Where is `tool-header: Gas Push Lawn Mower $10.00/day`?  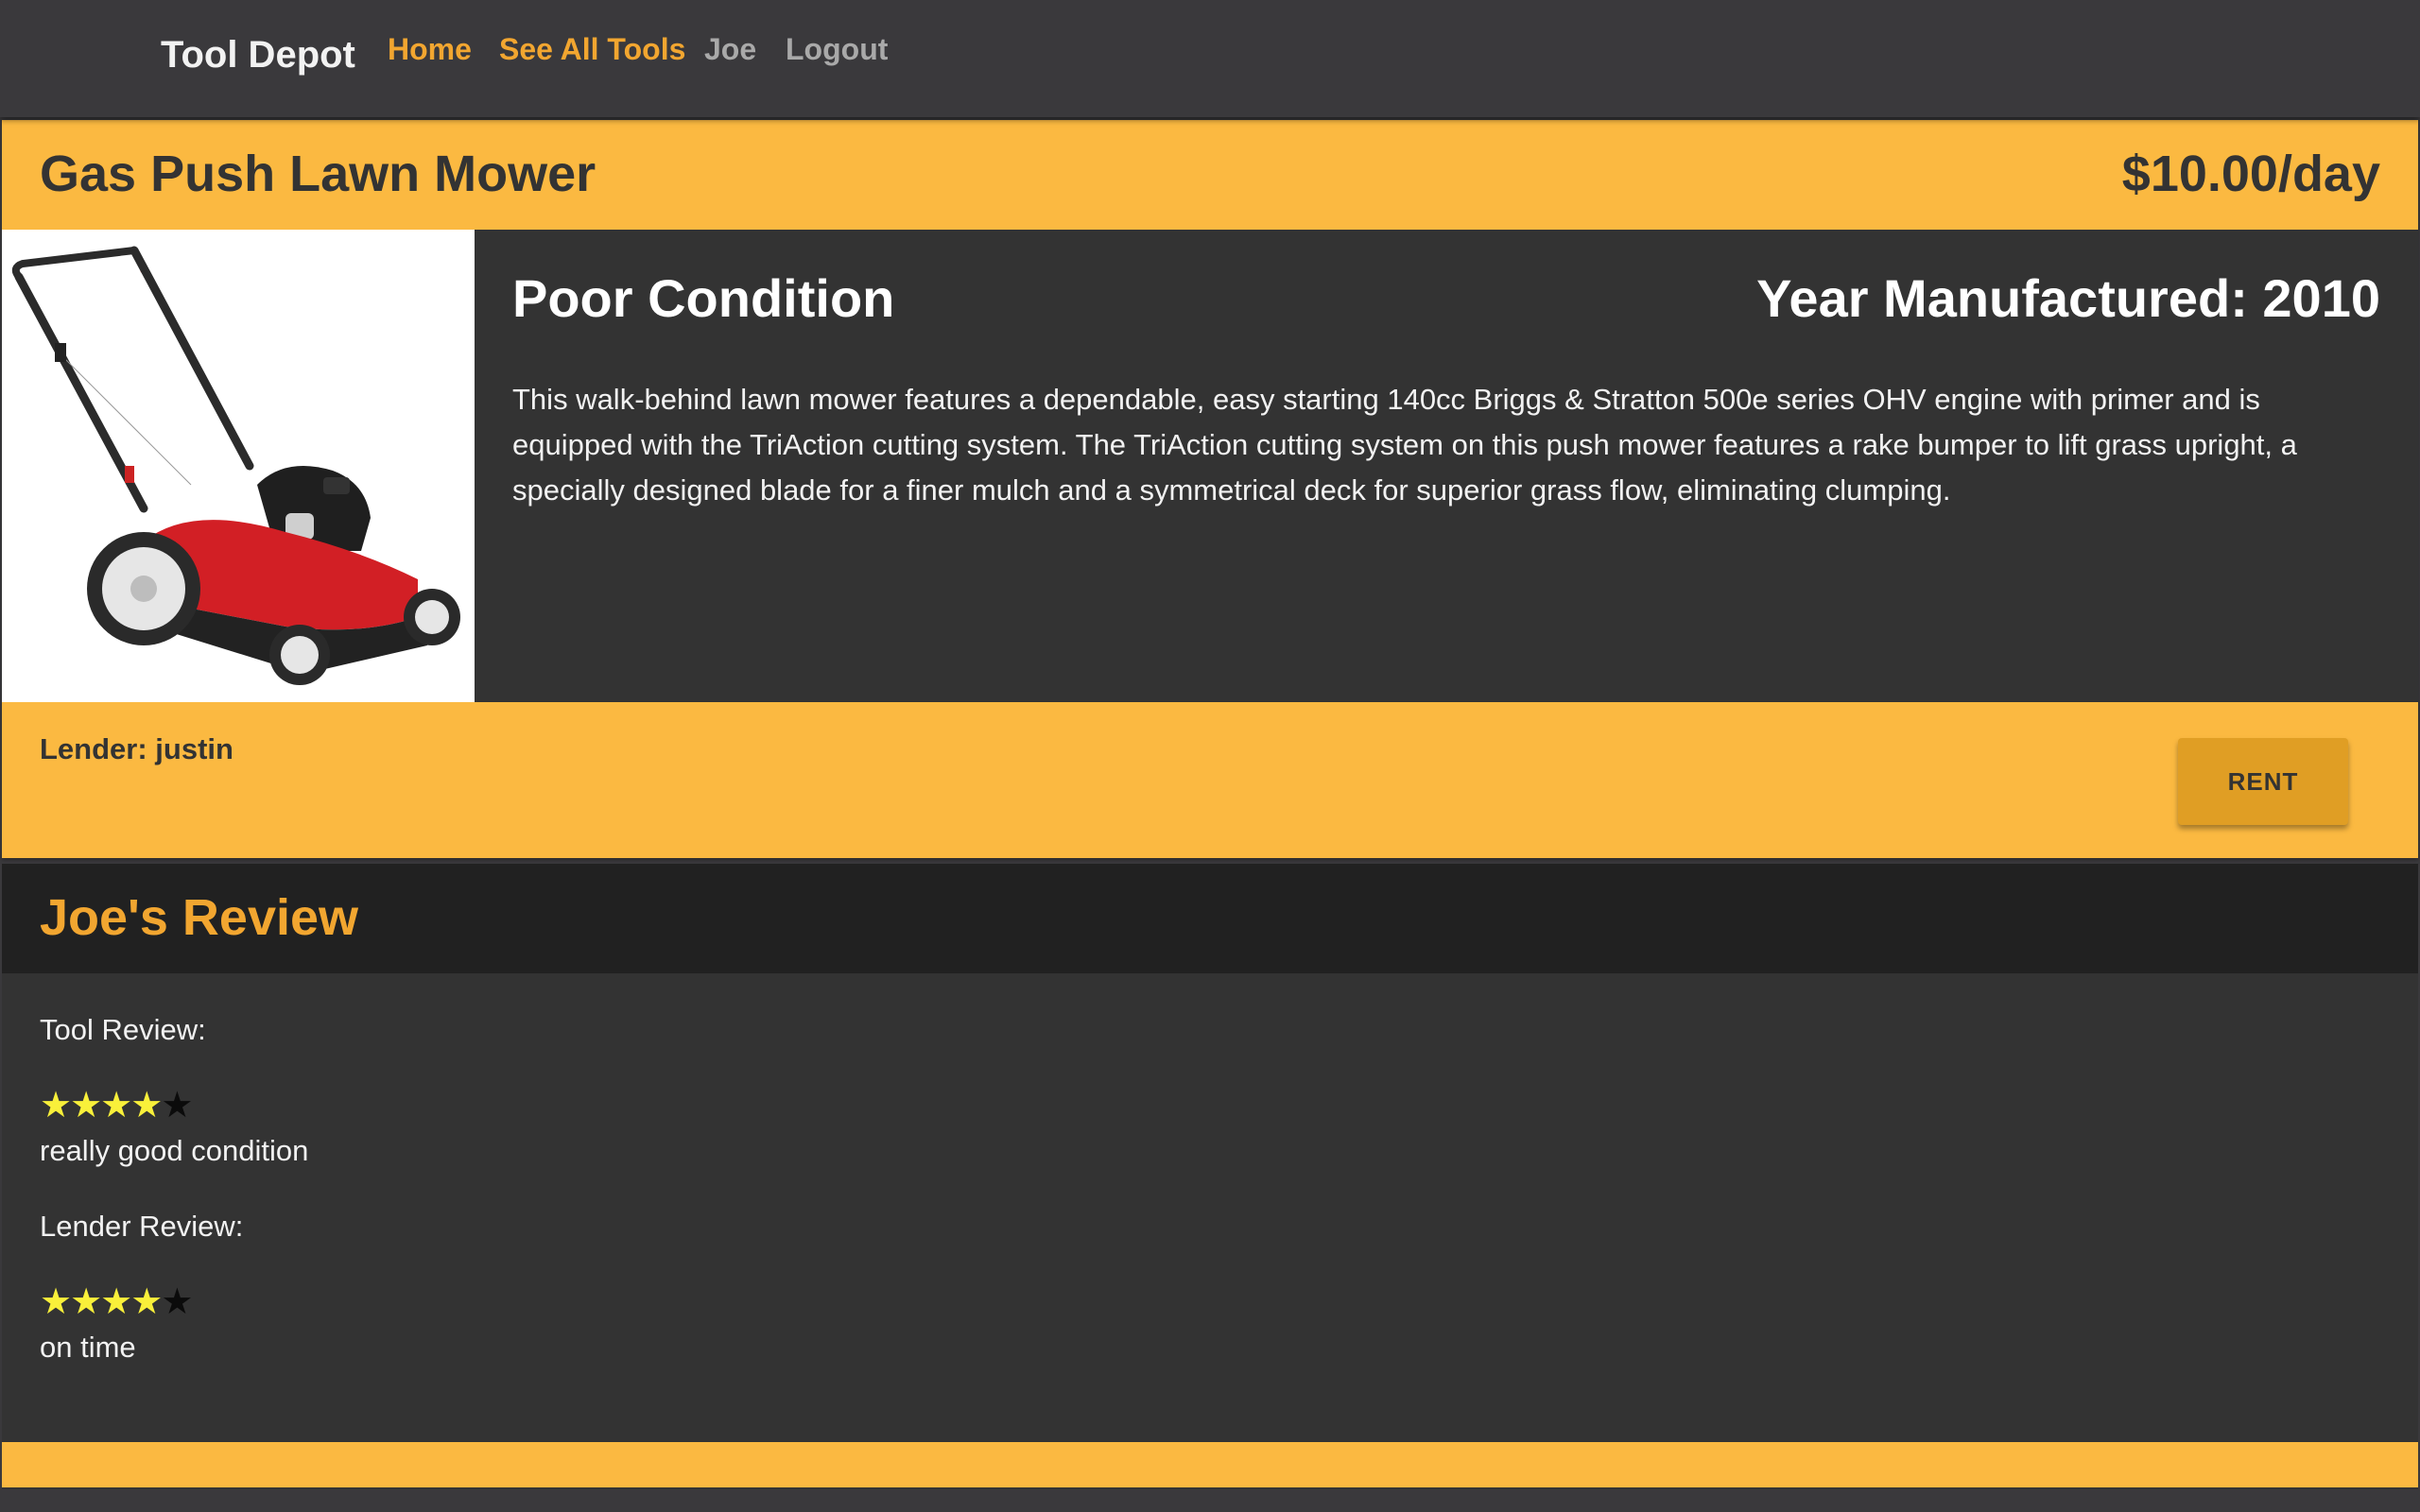 tool-header: Gas Push Lawn Mower $10.00/day is located at coordinates (1210, 175).